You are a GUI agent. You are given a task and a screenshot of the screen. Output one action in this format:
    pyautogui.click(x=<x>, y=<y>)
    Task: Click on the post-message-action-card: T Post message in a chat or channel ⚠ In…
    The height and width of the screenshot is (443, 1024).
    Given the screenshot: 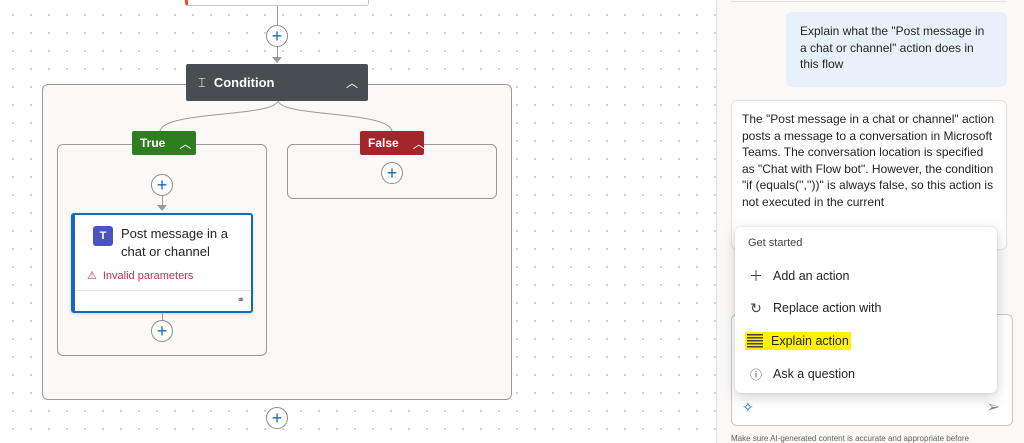 What is the action you would take?
    pyautogui.click(x=162, y=263)
    